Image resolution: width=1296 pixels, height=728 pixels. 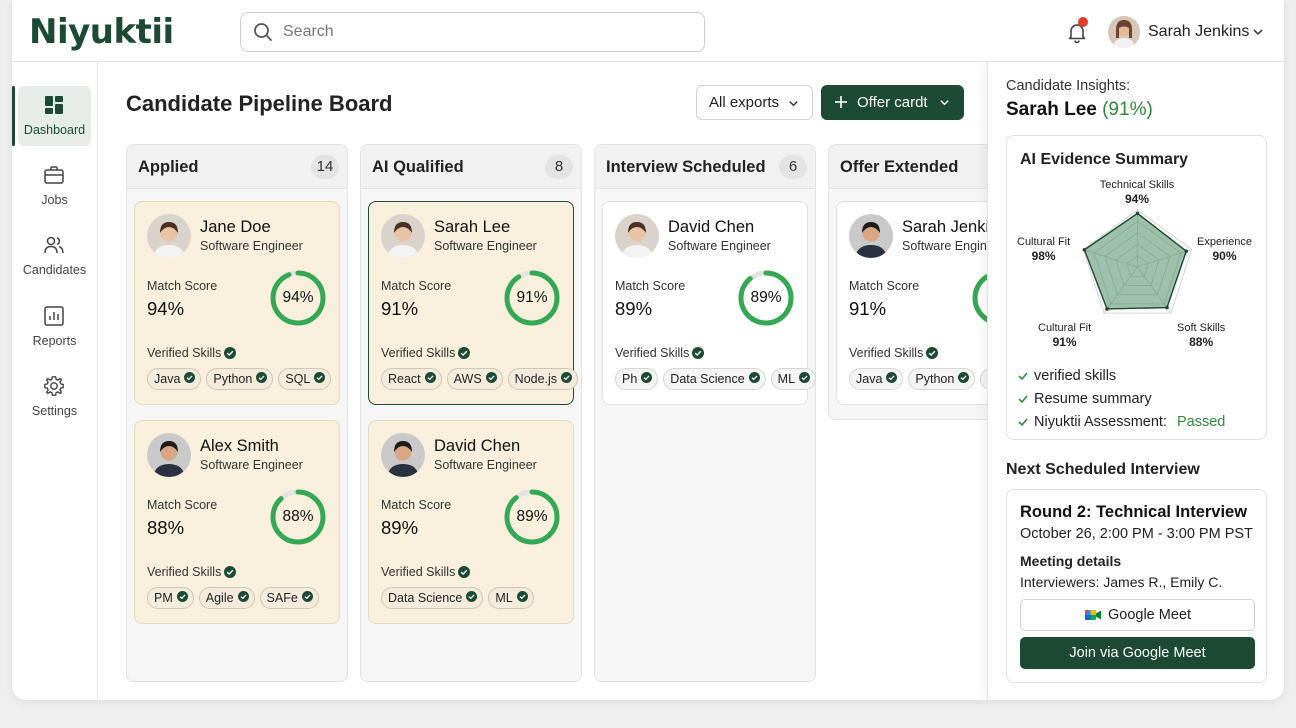 I want to click on radar-label-cultural-fit: Cultural Fit 91%, so click(x=1065, y=335).